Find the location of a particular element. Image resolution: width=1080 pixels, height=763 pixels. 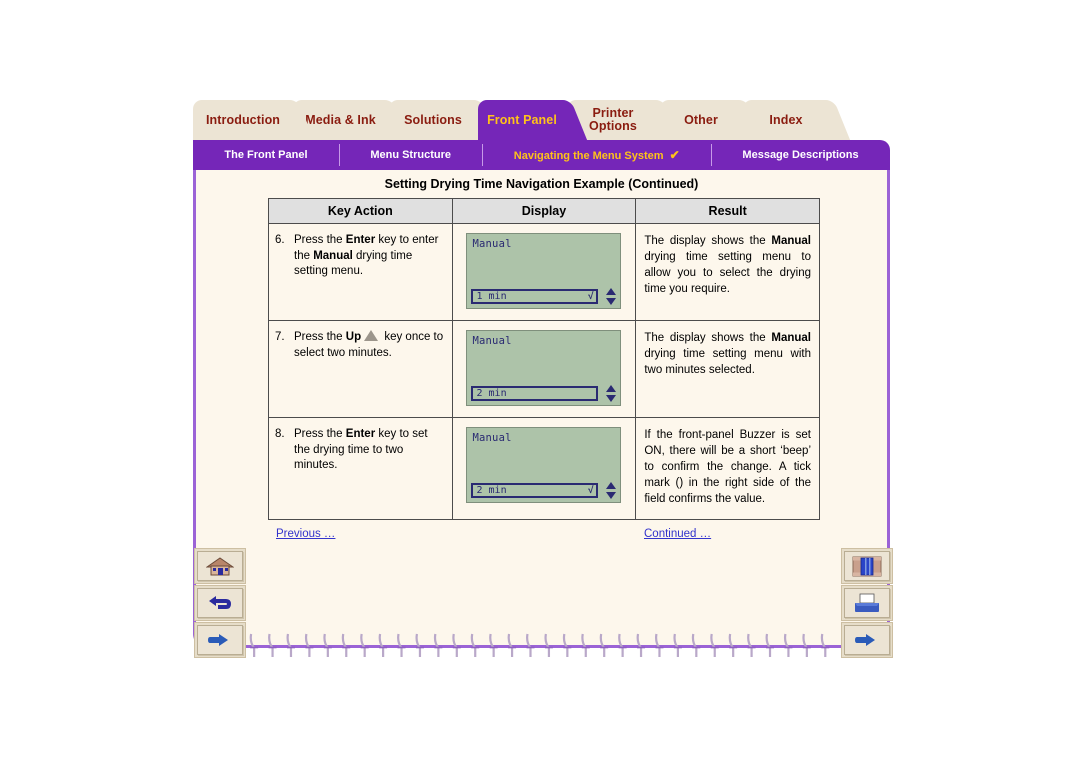

print-button is located at coordinates (867, 603).